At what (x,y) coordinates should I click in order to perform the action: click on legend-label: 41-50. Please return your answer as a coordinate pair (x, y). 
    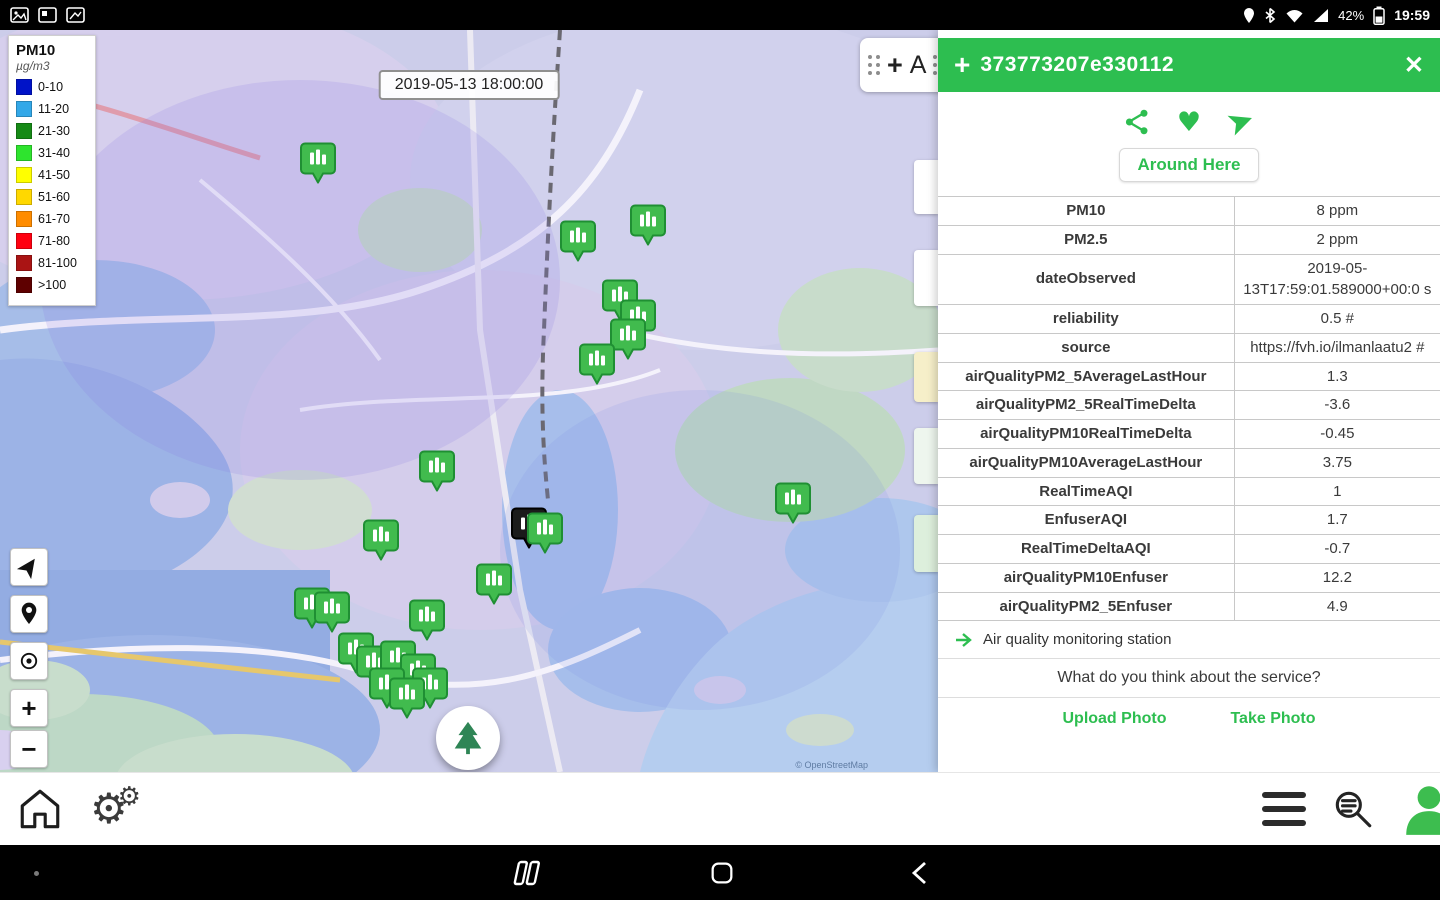
    Looking at the image, I should click on (54, 175).